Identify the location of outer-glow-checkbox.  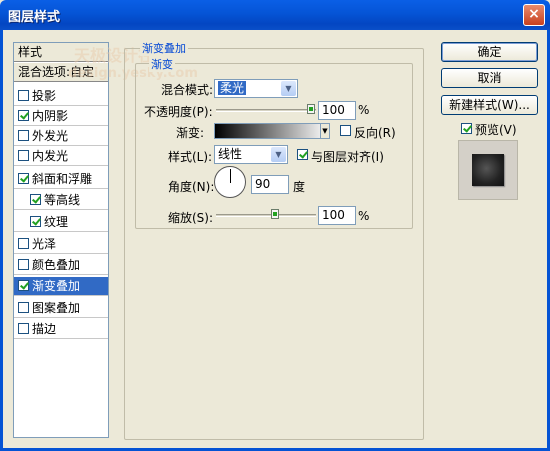
(23, 135).